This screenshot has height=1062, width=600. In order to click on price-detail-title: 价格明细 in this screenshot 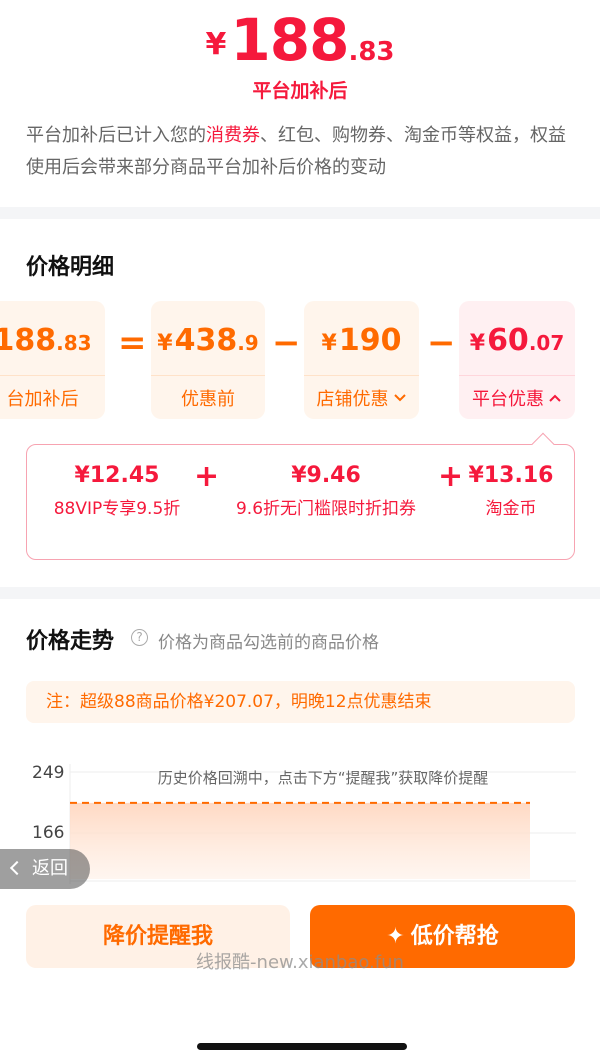, I will do `click(70, 267)`.